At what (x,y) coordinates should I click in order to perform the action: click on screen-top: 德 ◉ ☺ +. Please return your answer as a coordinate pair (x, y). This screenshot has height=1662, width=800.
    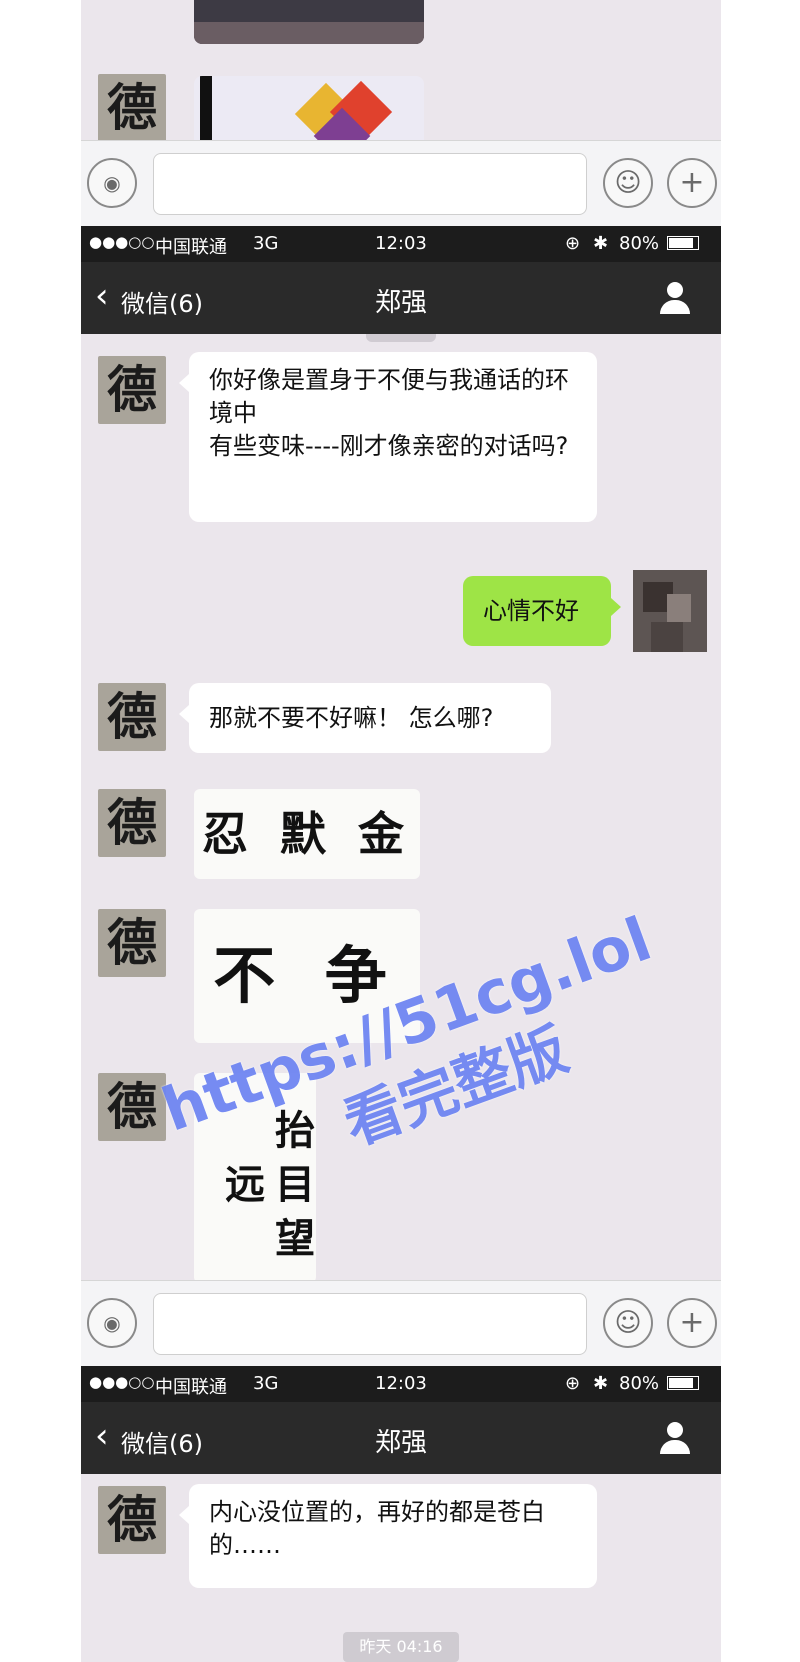
    Looking at the image, I should click on (401, 113).